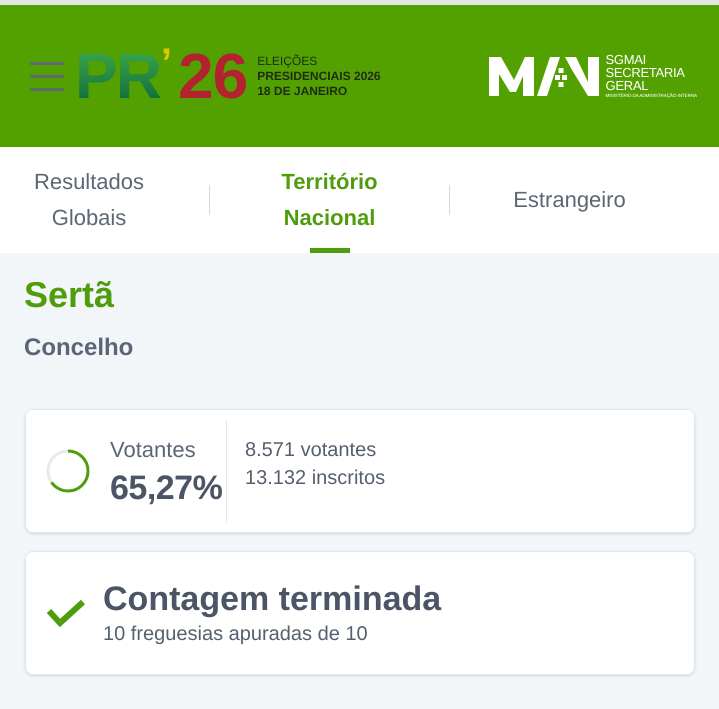 The height and width of the screenshot is (709, 719). I want to click on turnout-label: Votantes, so click(153, 450).